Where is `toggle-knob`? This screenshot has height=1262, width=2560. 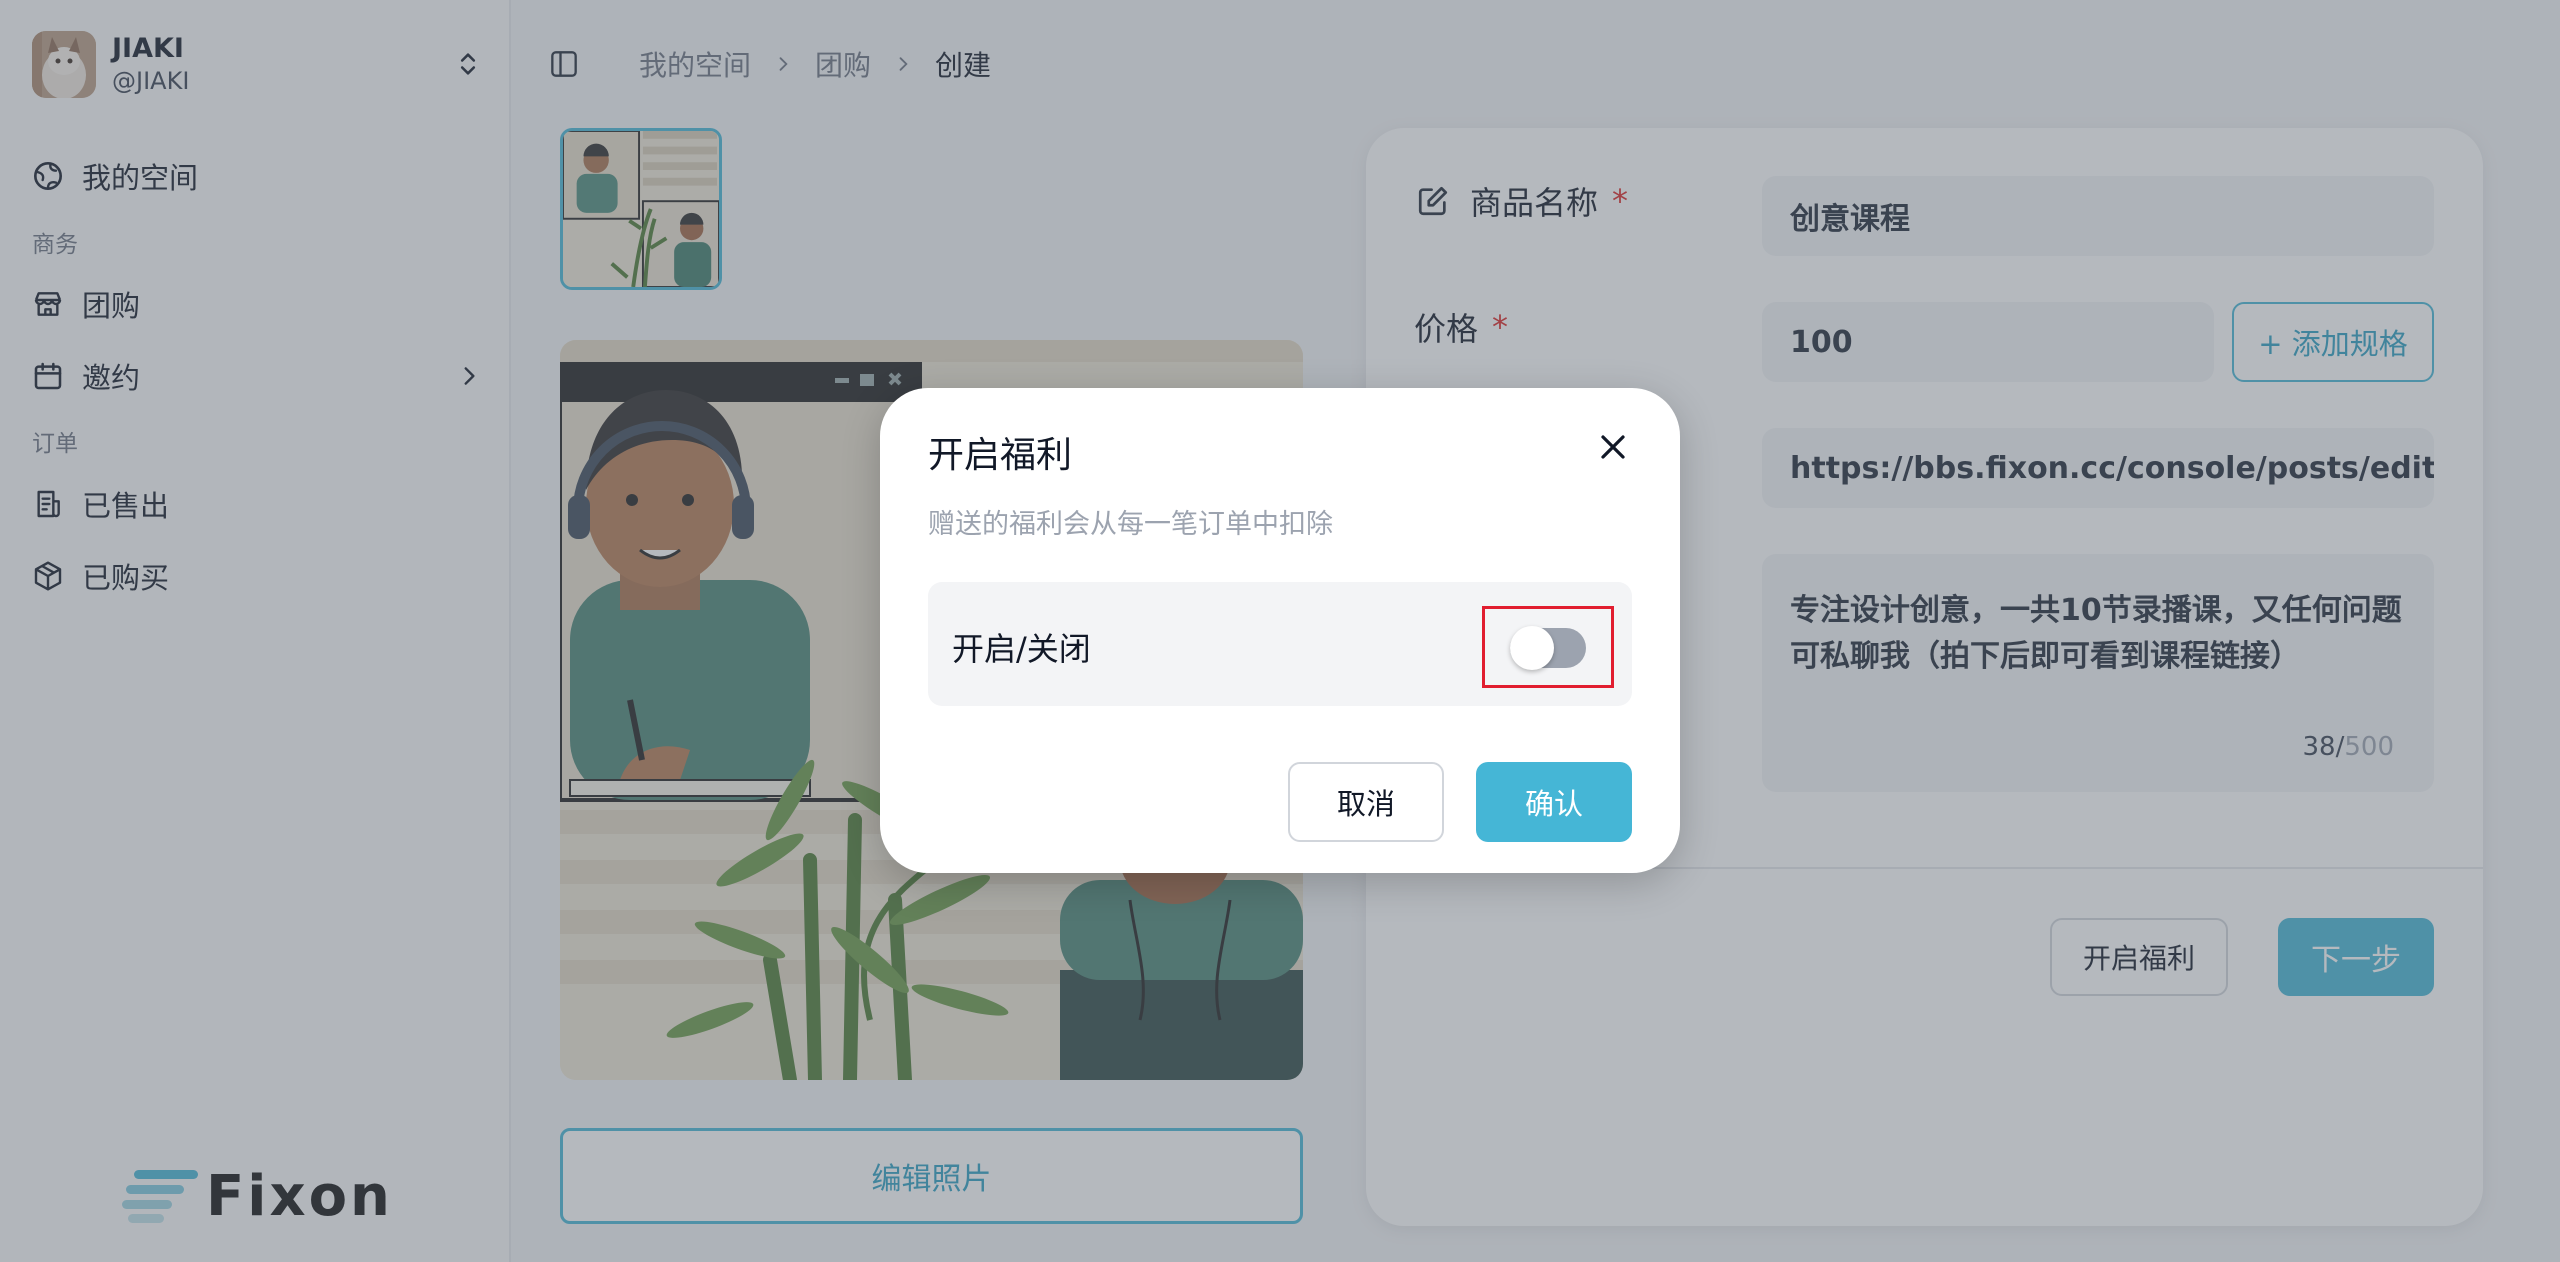
toggle-knob is located at coordinates (1532, 648).